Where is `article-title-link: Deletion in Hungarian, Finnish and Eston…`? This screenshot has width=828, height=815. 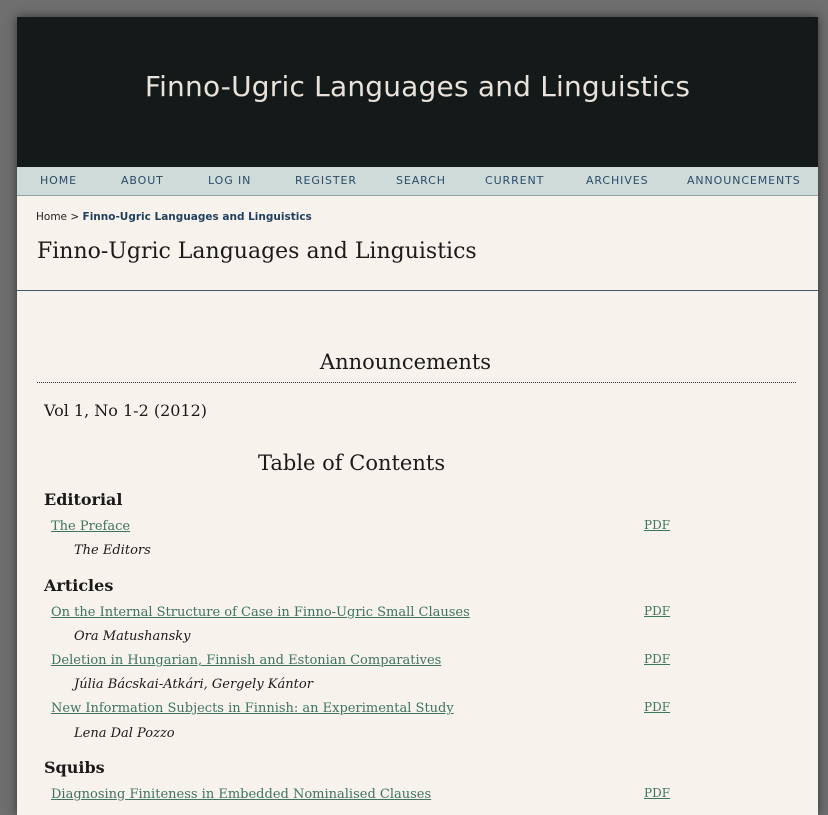 article-title-link: Deletion in Hungarian, Finnish and Eston… is located at coordinates (246, 660).